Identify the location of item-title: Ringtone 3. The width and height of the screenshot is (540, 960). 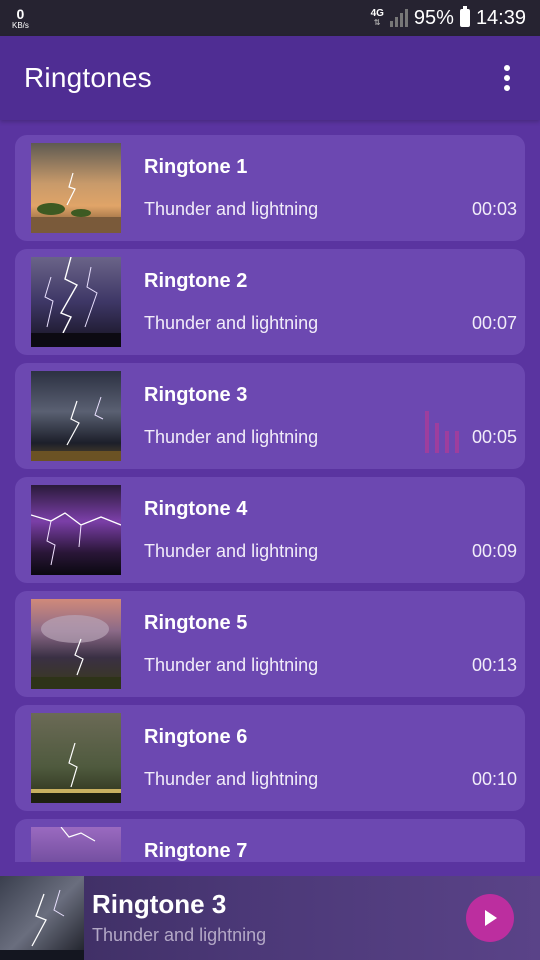
(196, 395).